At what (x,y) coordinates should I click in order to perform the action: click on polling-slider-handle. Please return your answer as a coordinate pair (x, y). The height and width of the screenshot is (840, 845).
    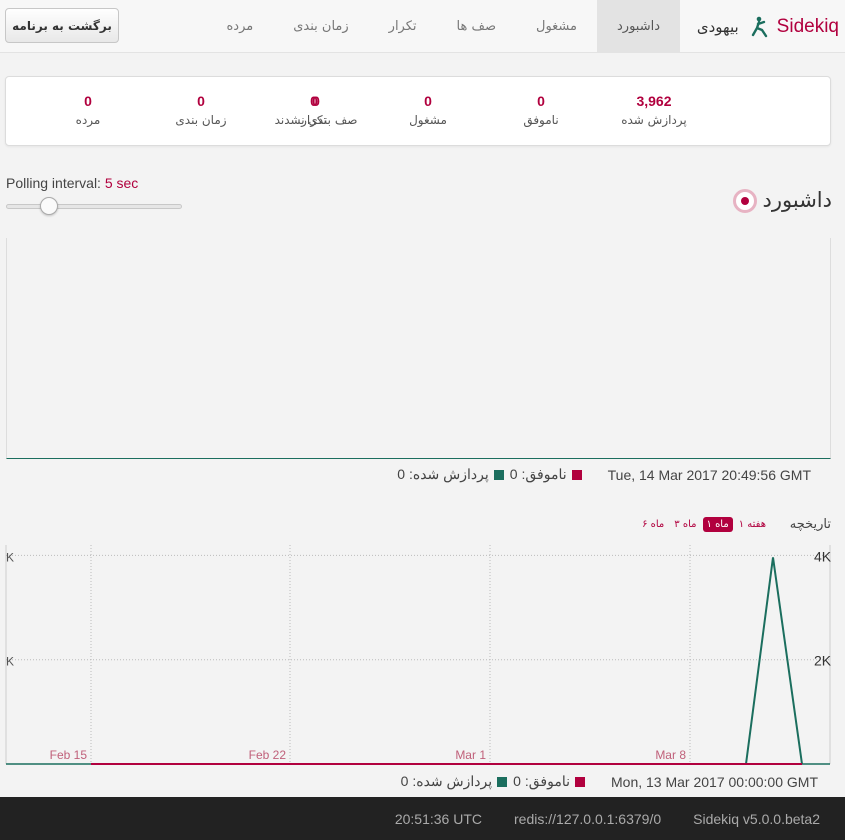
    Looking at the image, I should click on (49, 206).